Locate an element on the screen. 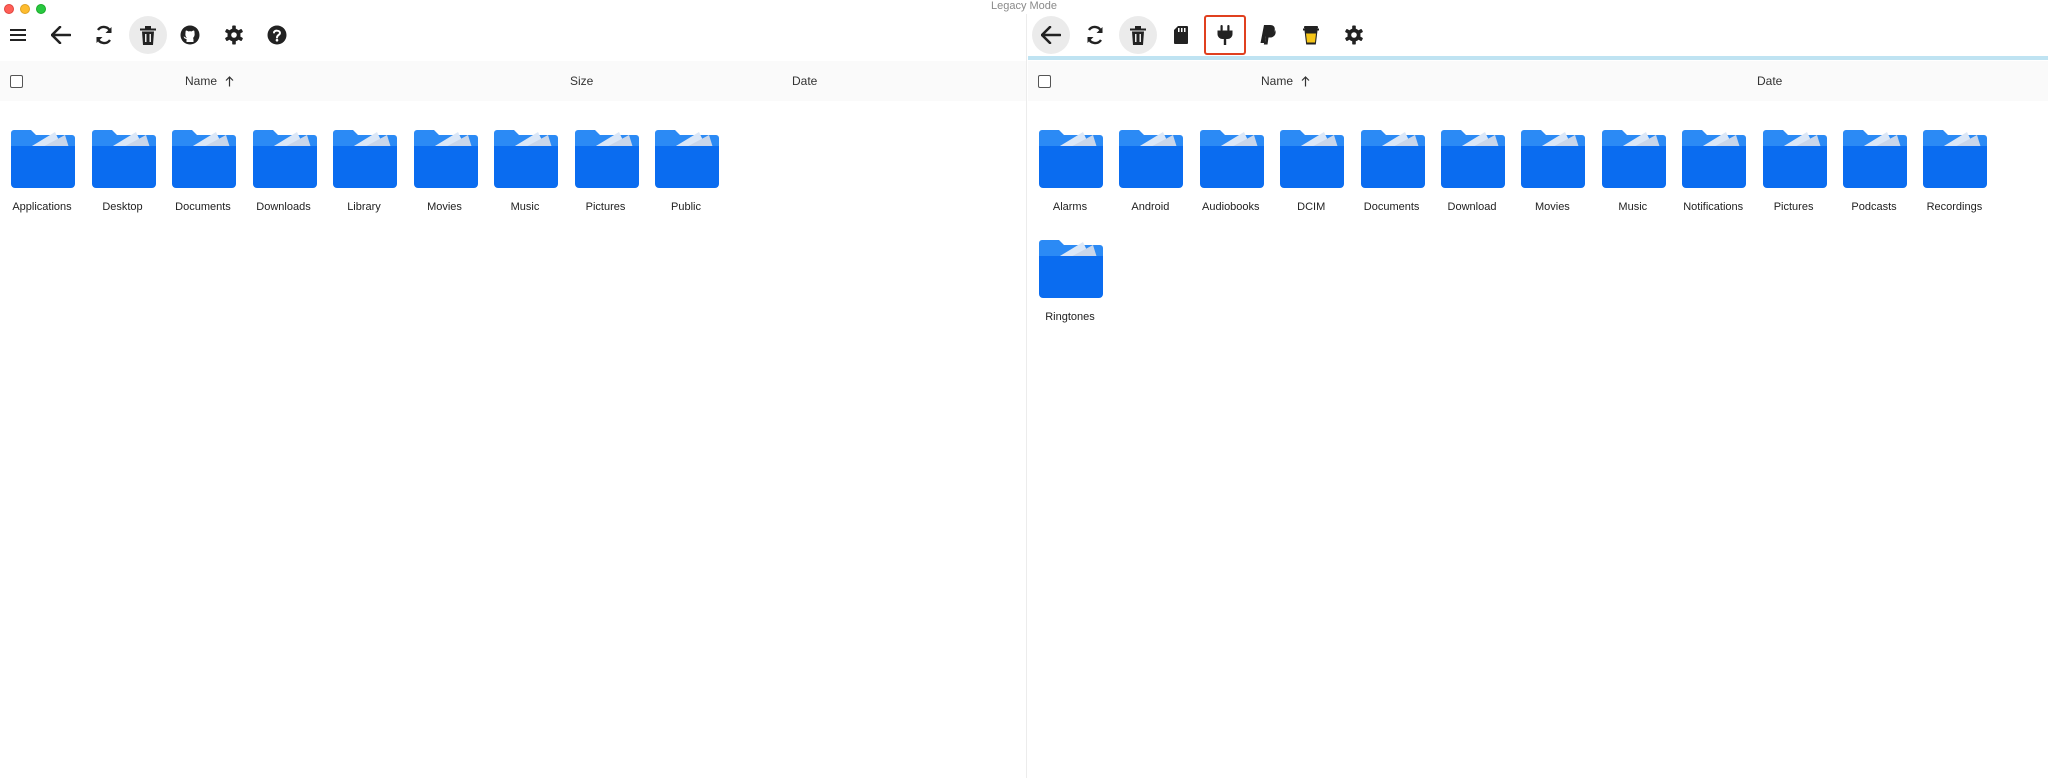 This screenshot has width=2048, height=778. folder-item: Podcasts is located at coordinates (1874, 179).